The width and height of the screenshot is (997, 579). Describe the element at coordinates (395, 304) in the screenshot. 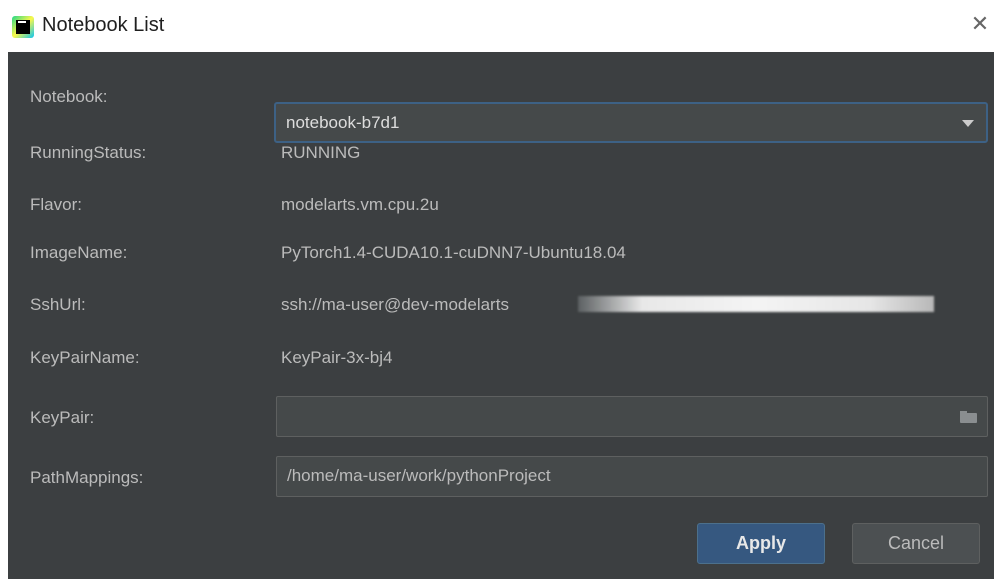

I see `ssh-url-value: ssh://ma-user@dev-modelarts` at that location.